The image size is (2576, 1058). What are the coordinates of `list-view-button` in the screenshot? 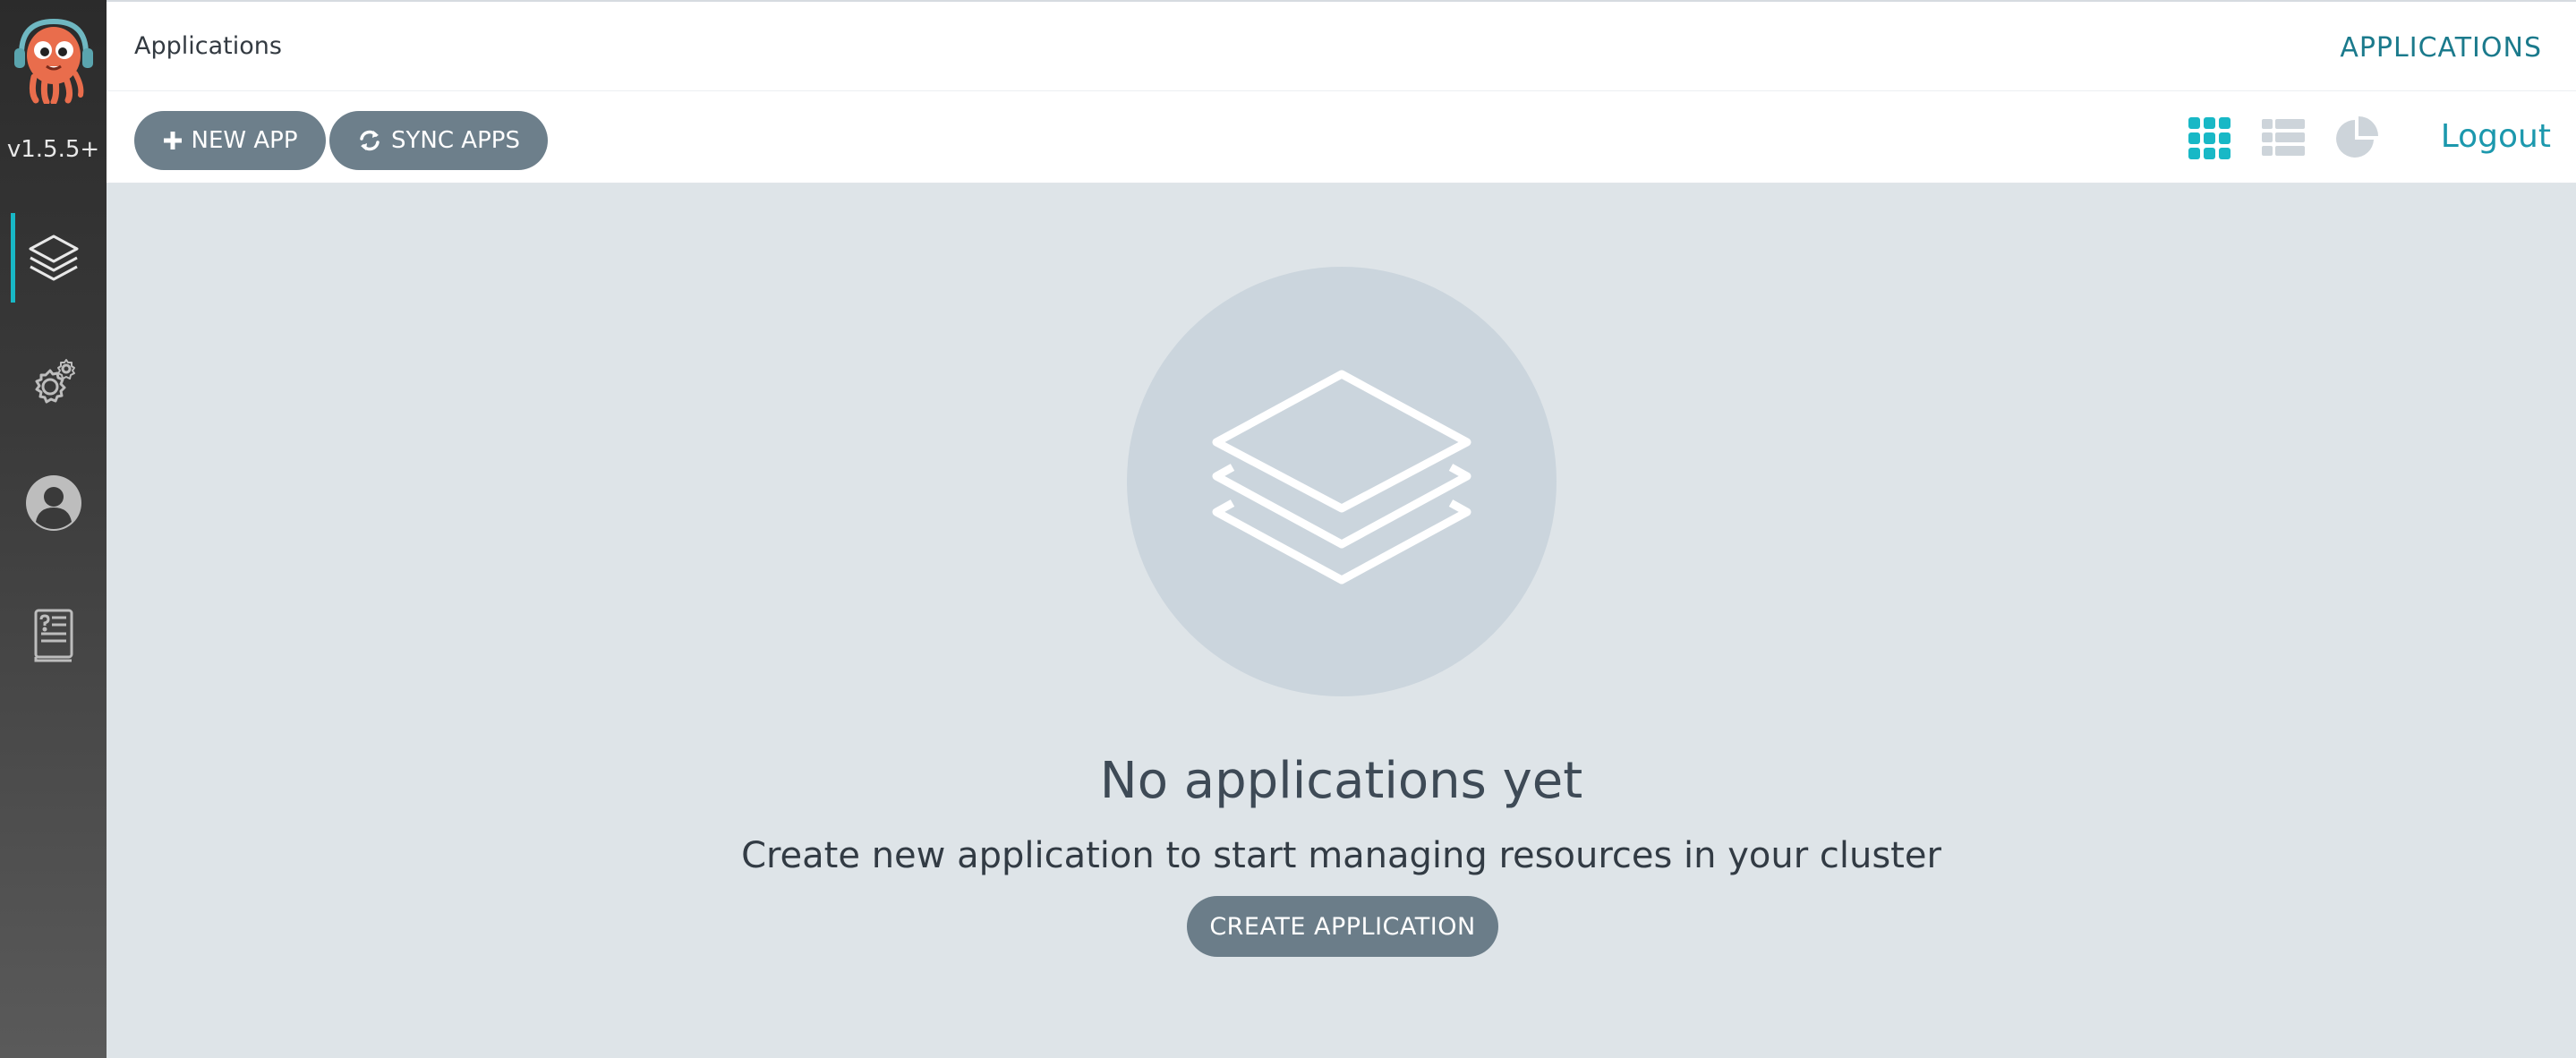 It's located at (2283, 139).